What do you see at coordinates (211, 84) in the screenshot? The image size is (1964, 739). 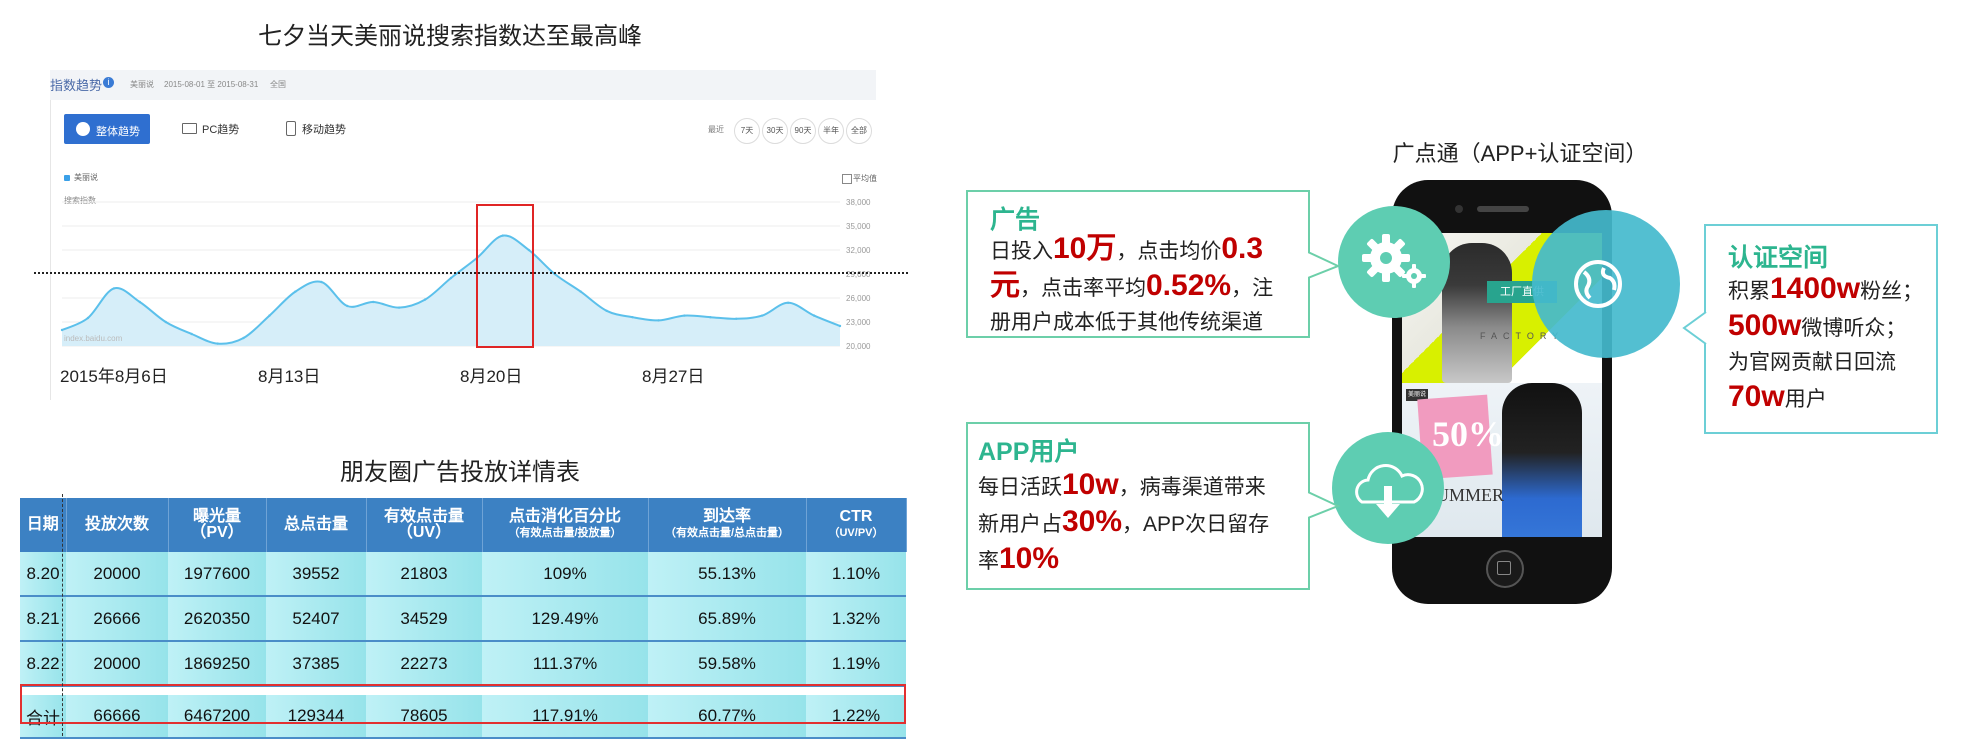 I see `topbar-date-range: 2015-08-01 至 2015-08-31` at bounding box center [211, 84].